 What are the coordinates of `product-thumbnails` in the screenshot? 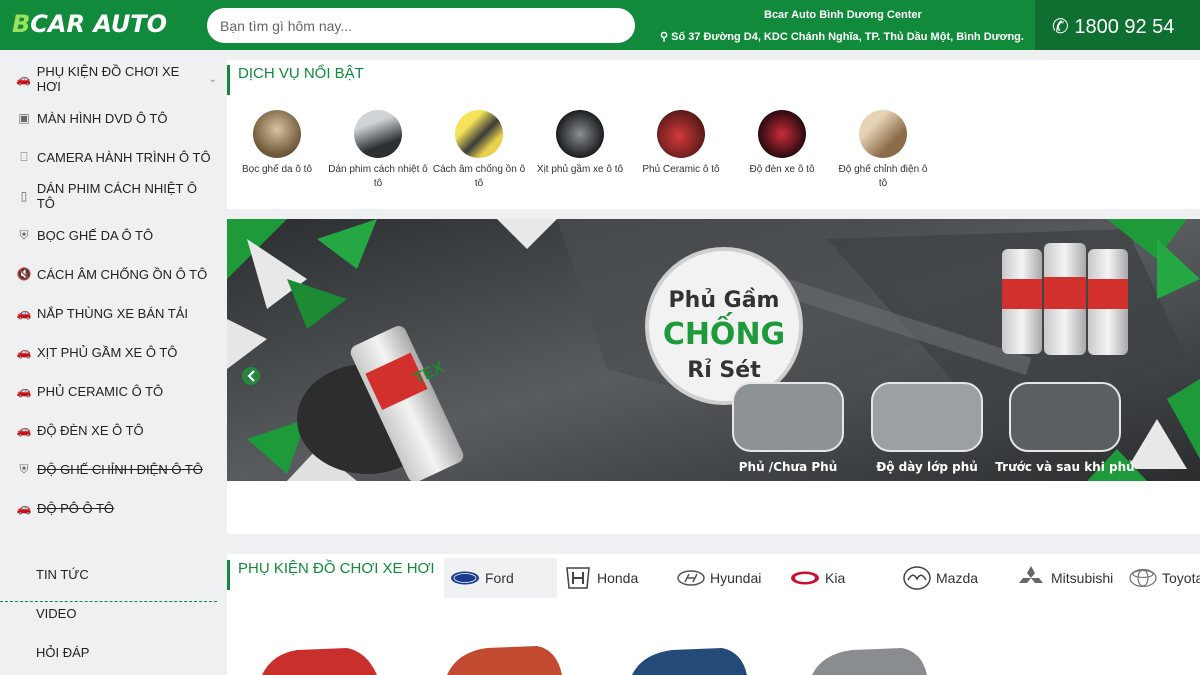 It's located at (594, 660).